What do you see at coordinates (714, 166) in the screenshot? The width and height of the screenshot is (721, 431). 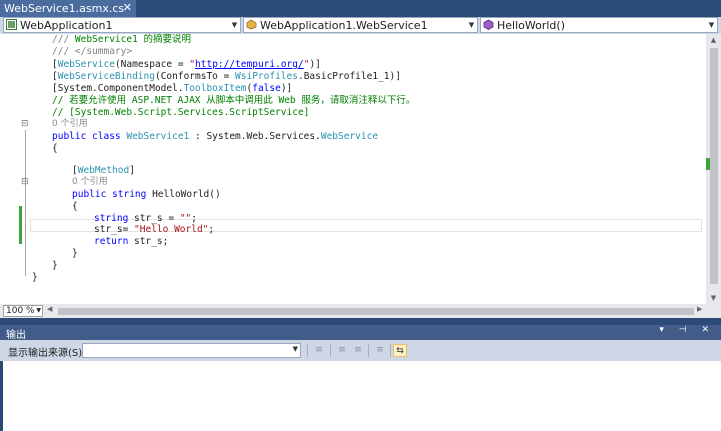 I see `scroll-thumb` at bounding box center [714, 166].